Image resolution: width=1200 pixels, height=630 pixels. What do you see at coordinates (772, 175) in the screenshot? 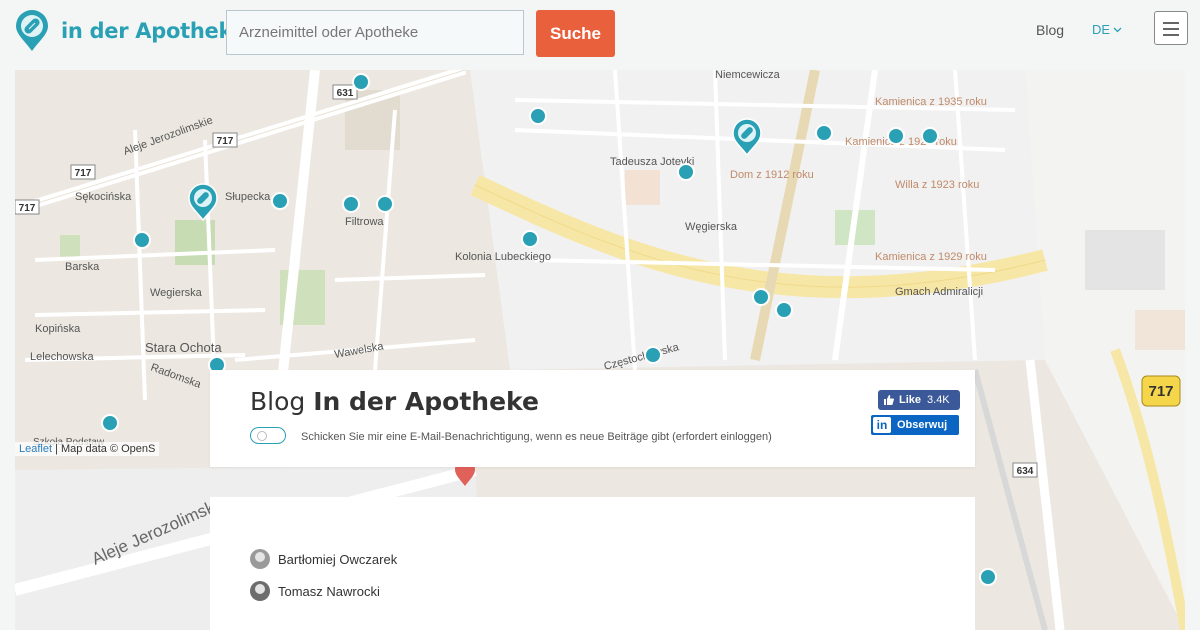
I see `map-street-label: Dom z 1912 roku` at bounding box center [772, 175].